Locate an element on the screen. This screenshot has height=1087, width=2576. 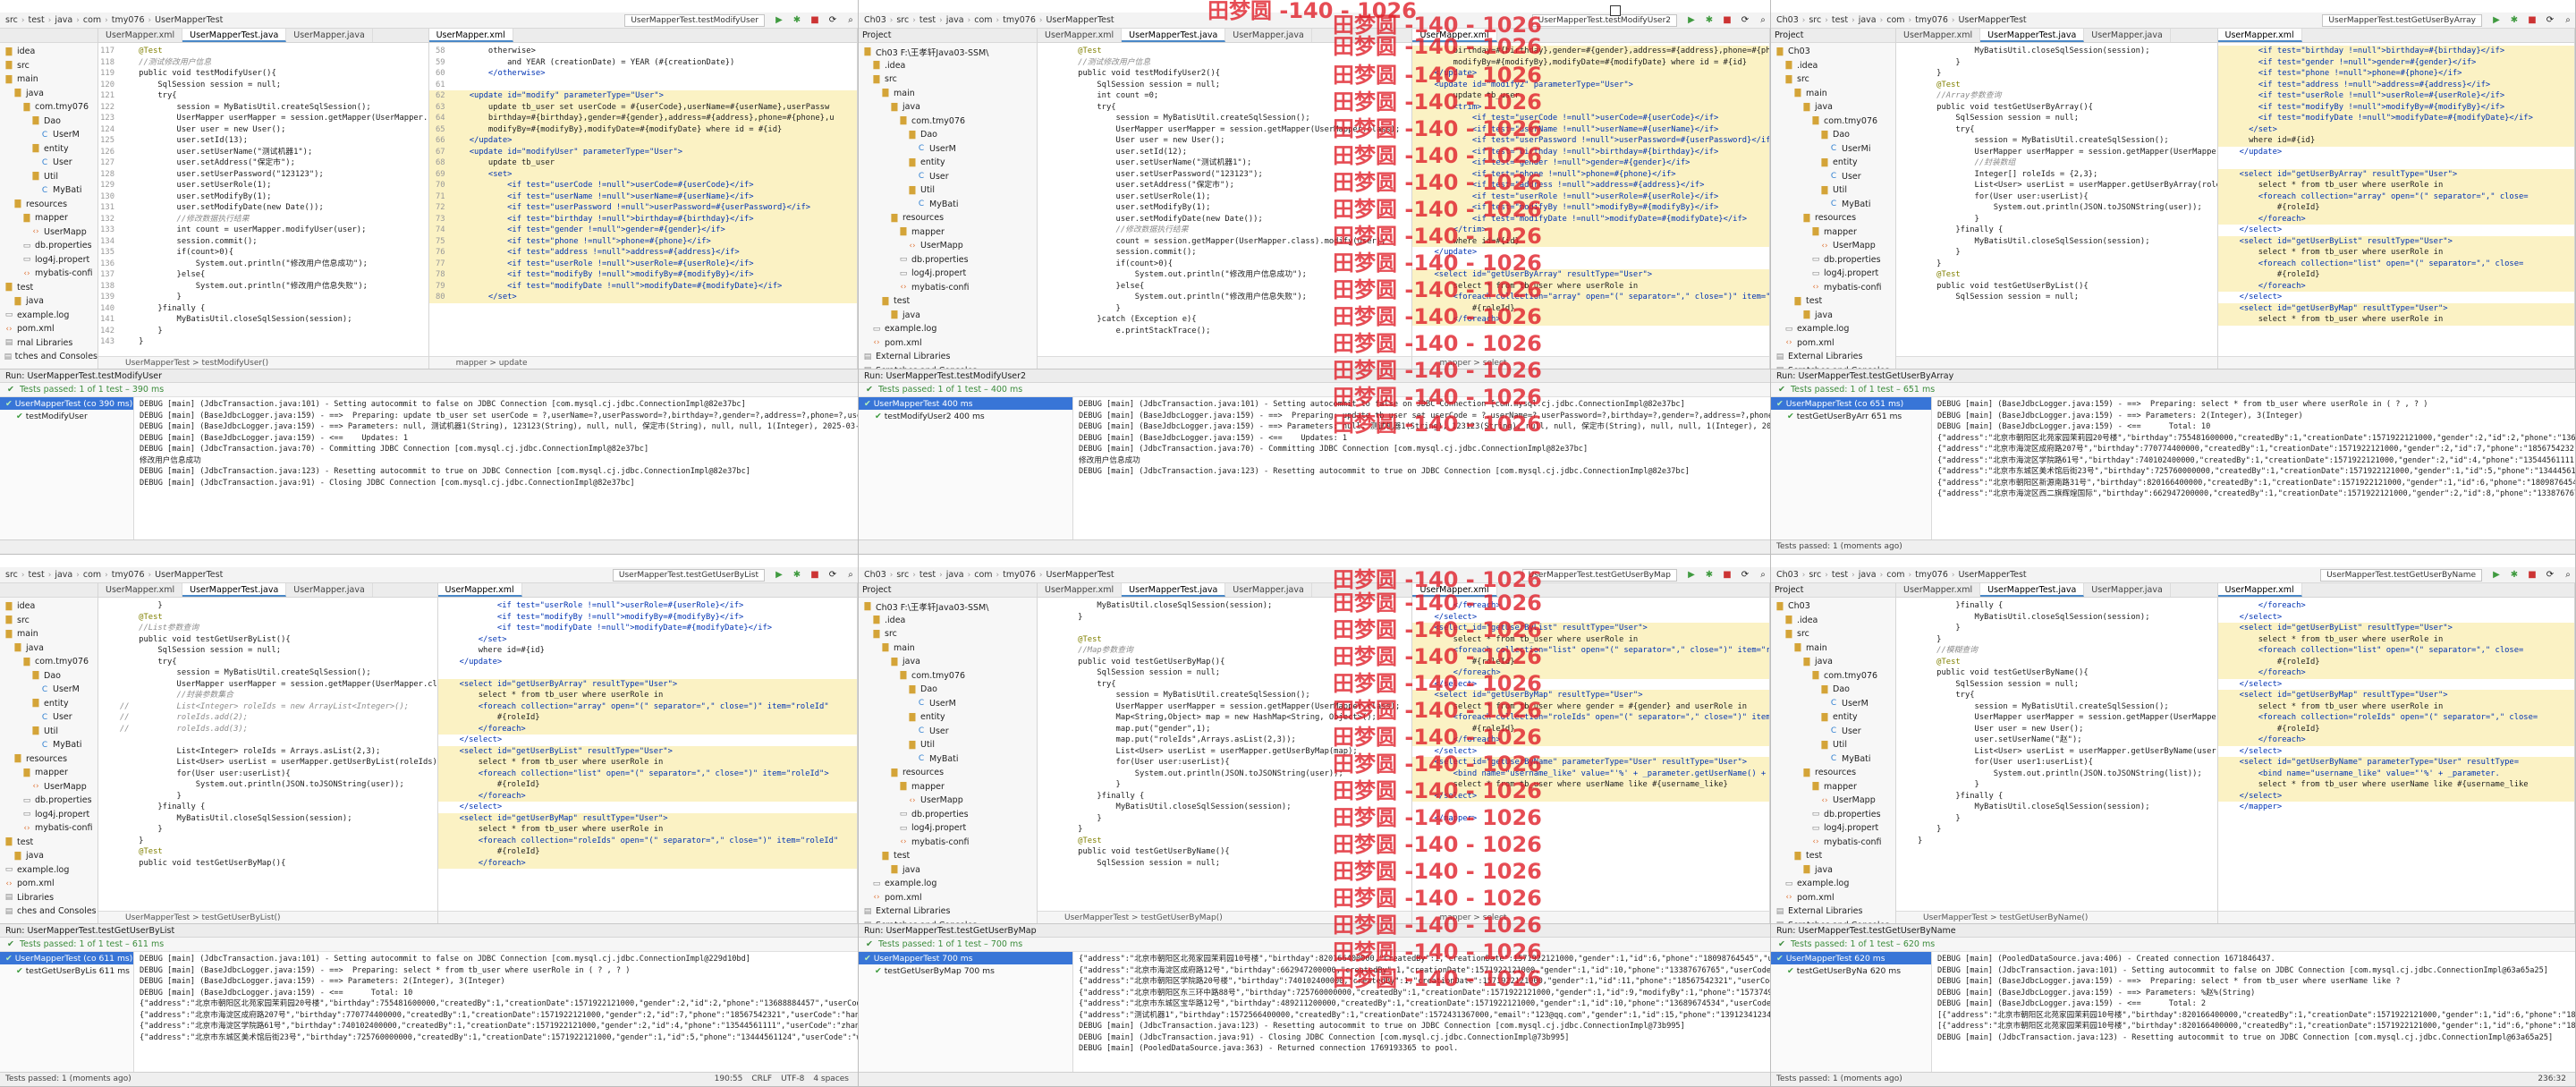
project-tree-item: C UserM is located at coordinates (1833, 704).